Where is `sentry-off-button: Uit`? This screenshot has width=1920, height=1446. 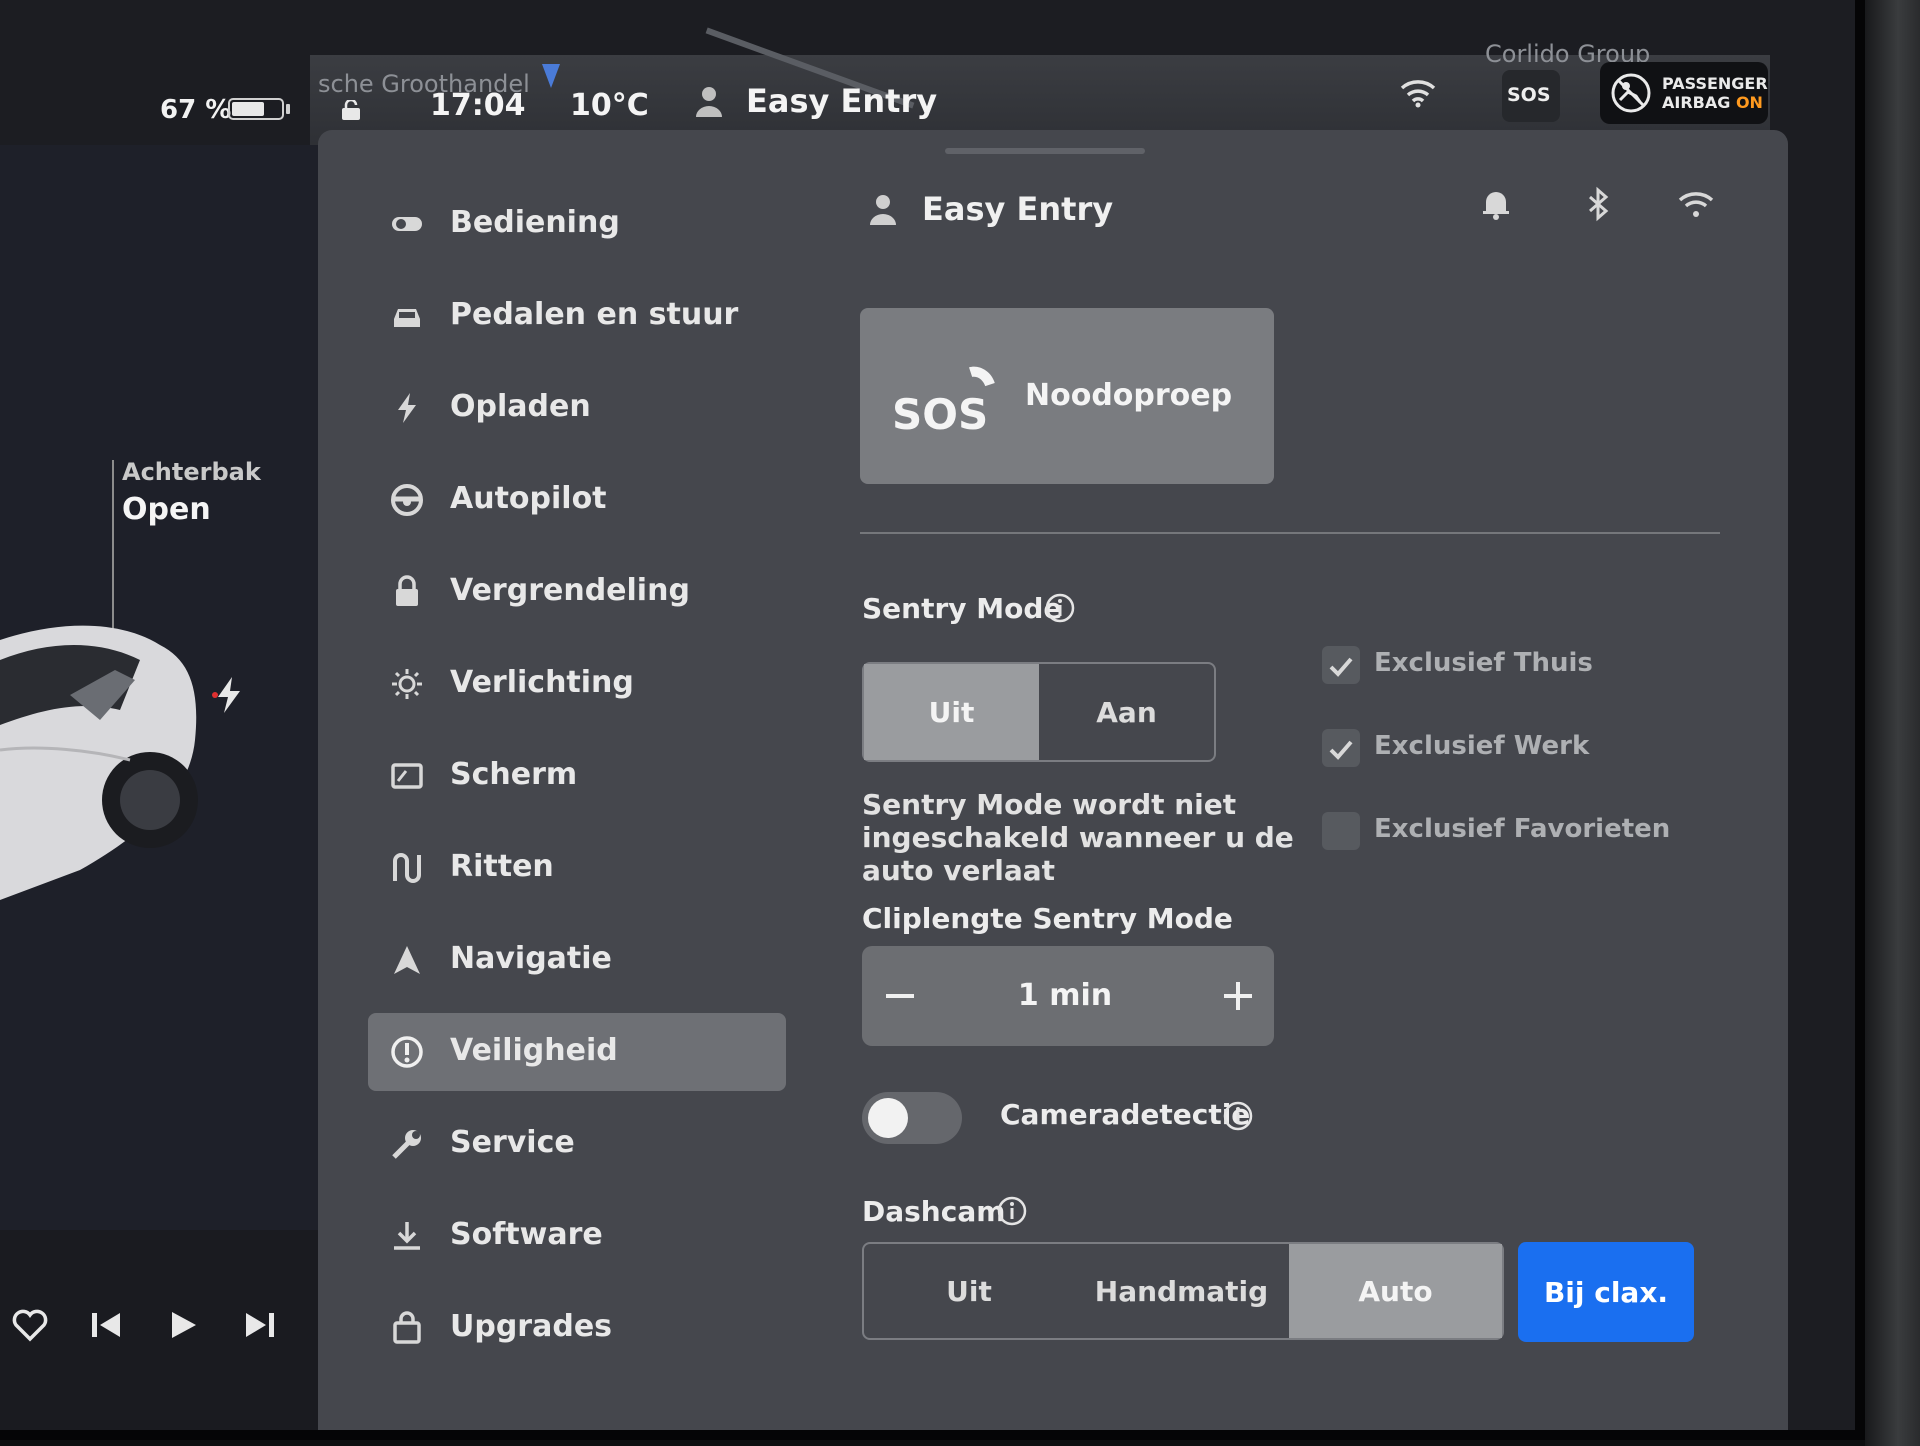
sentry-off-button: Uit is located at coordinates (951, 712).